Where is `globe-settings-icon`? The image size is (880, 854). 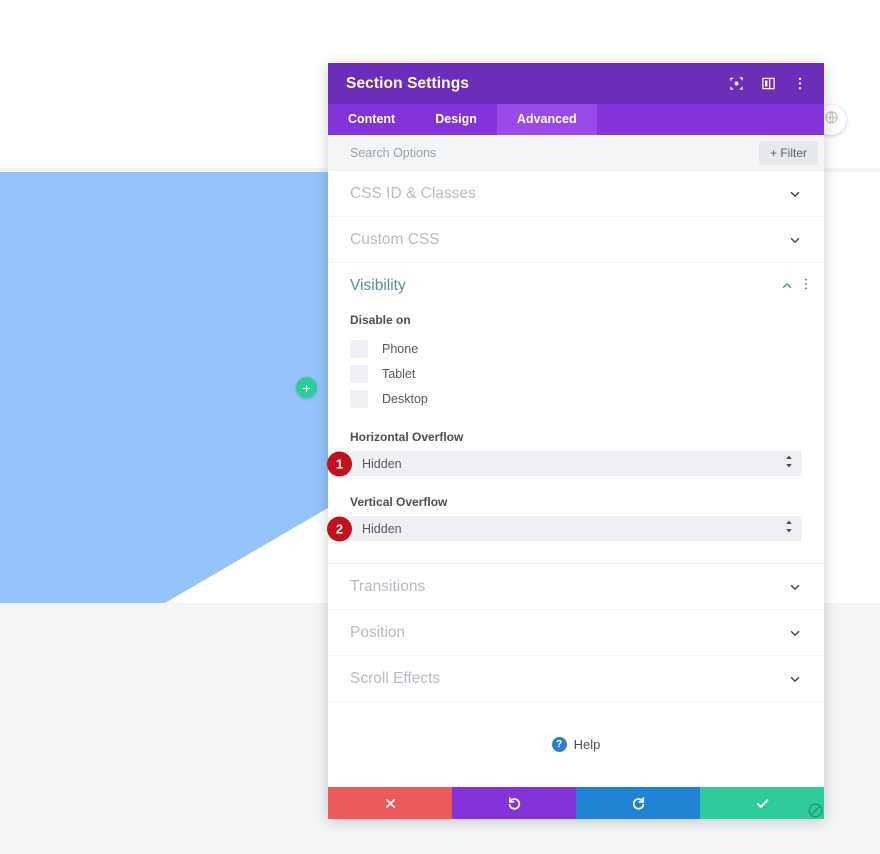
globe-settings-icon is located at coordinates (831, 120).